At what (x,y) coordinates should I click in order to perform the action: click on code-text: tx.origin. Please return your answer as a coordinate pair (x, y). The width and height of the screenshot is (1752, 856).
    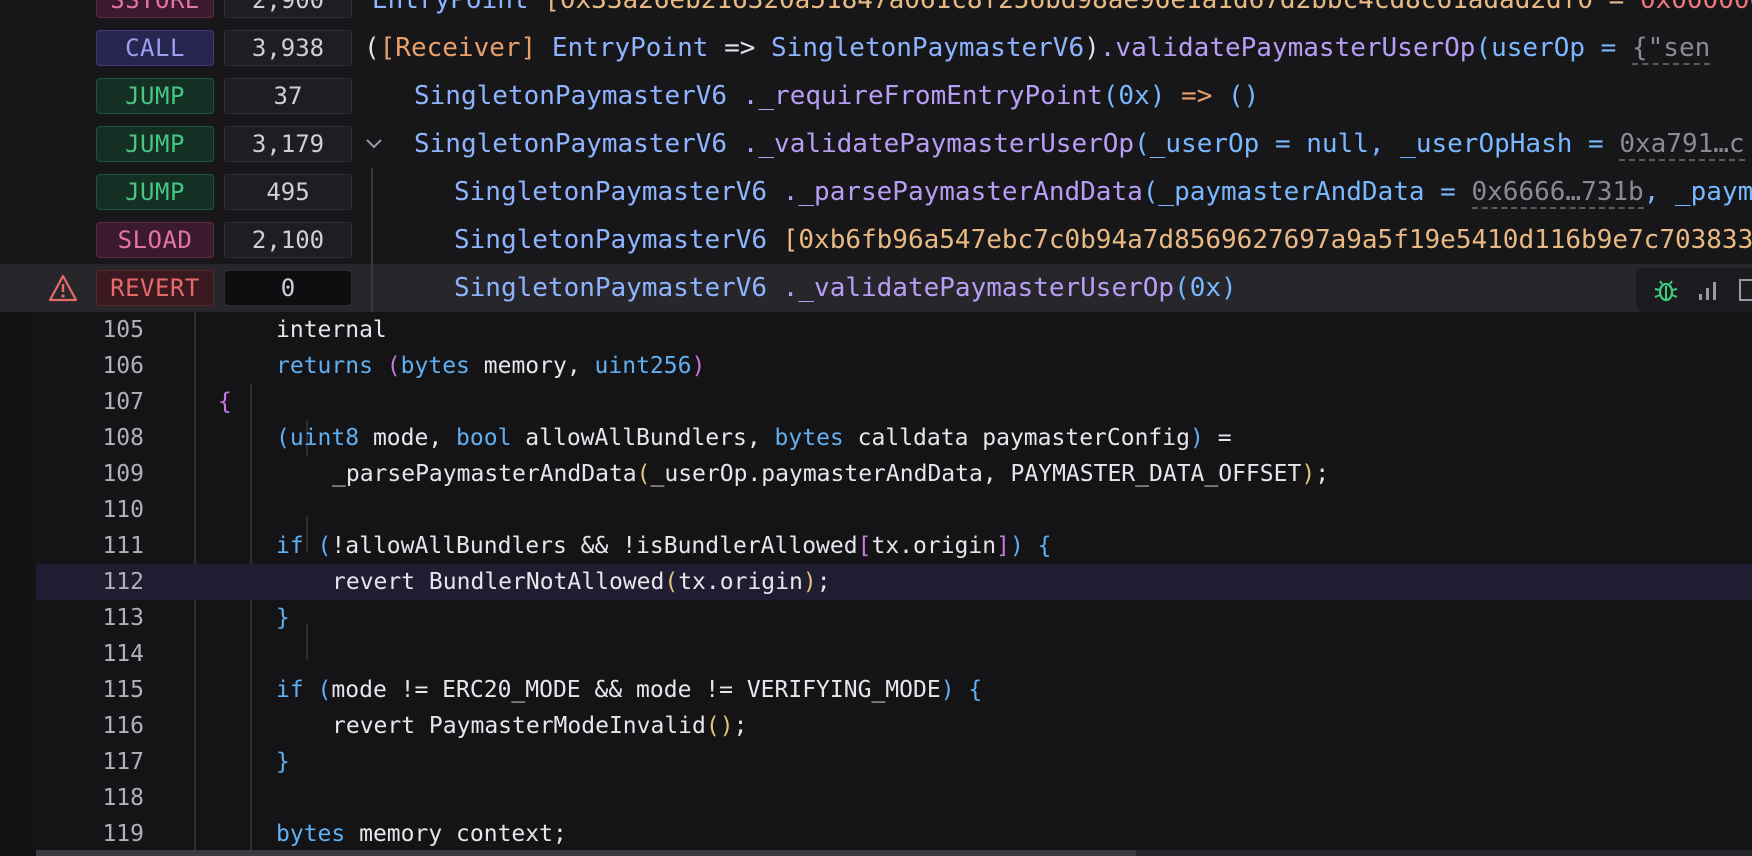
    Looking at the image, I should click on (934, 546).